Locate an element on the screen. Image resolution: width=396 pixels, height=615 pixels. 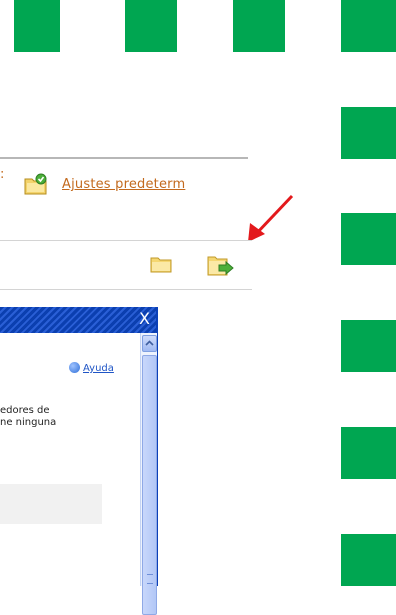
help-icon is located at coordinates (74, 367).